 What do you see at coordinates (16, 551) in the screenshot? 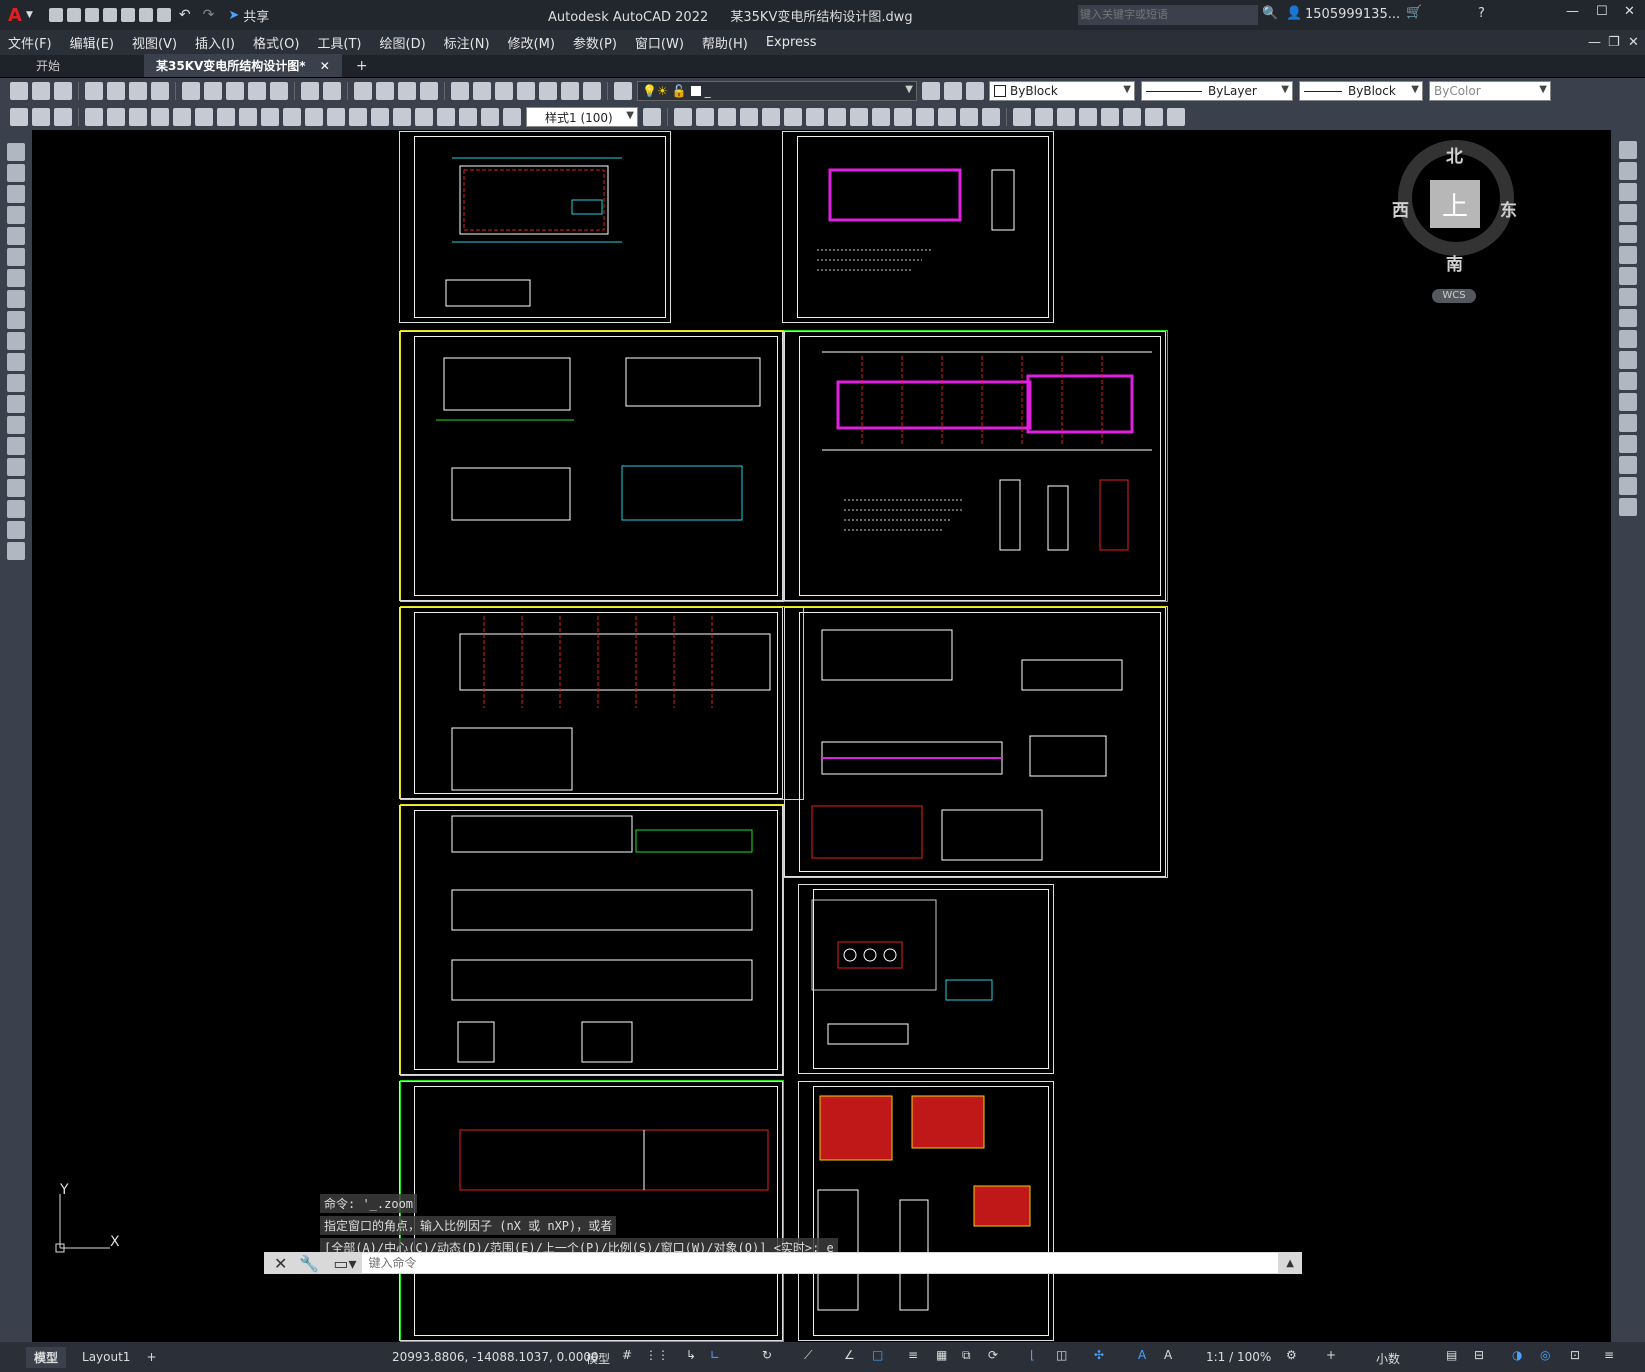
I see `add-selected-icon` at bounding box center [16, 551].